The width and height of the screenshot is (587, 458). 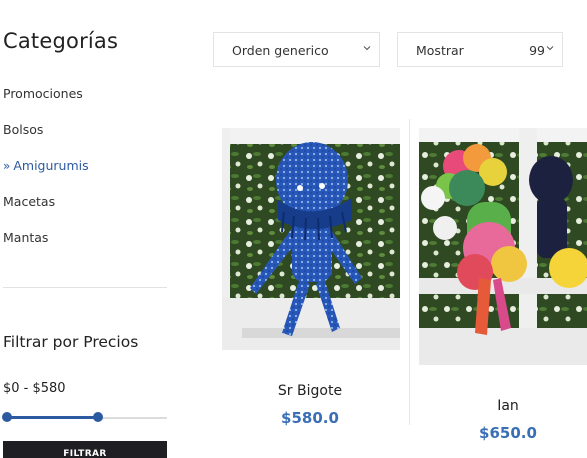 I want to click on sort-select-value: Orden generico, so click(x=280, y=50).